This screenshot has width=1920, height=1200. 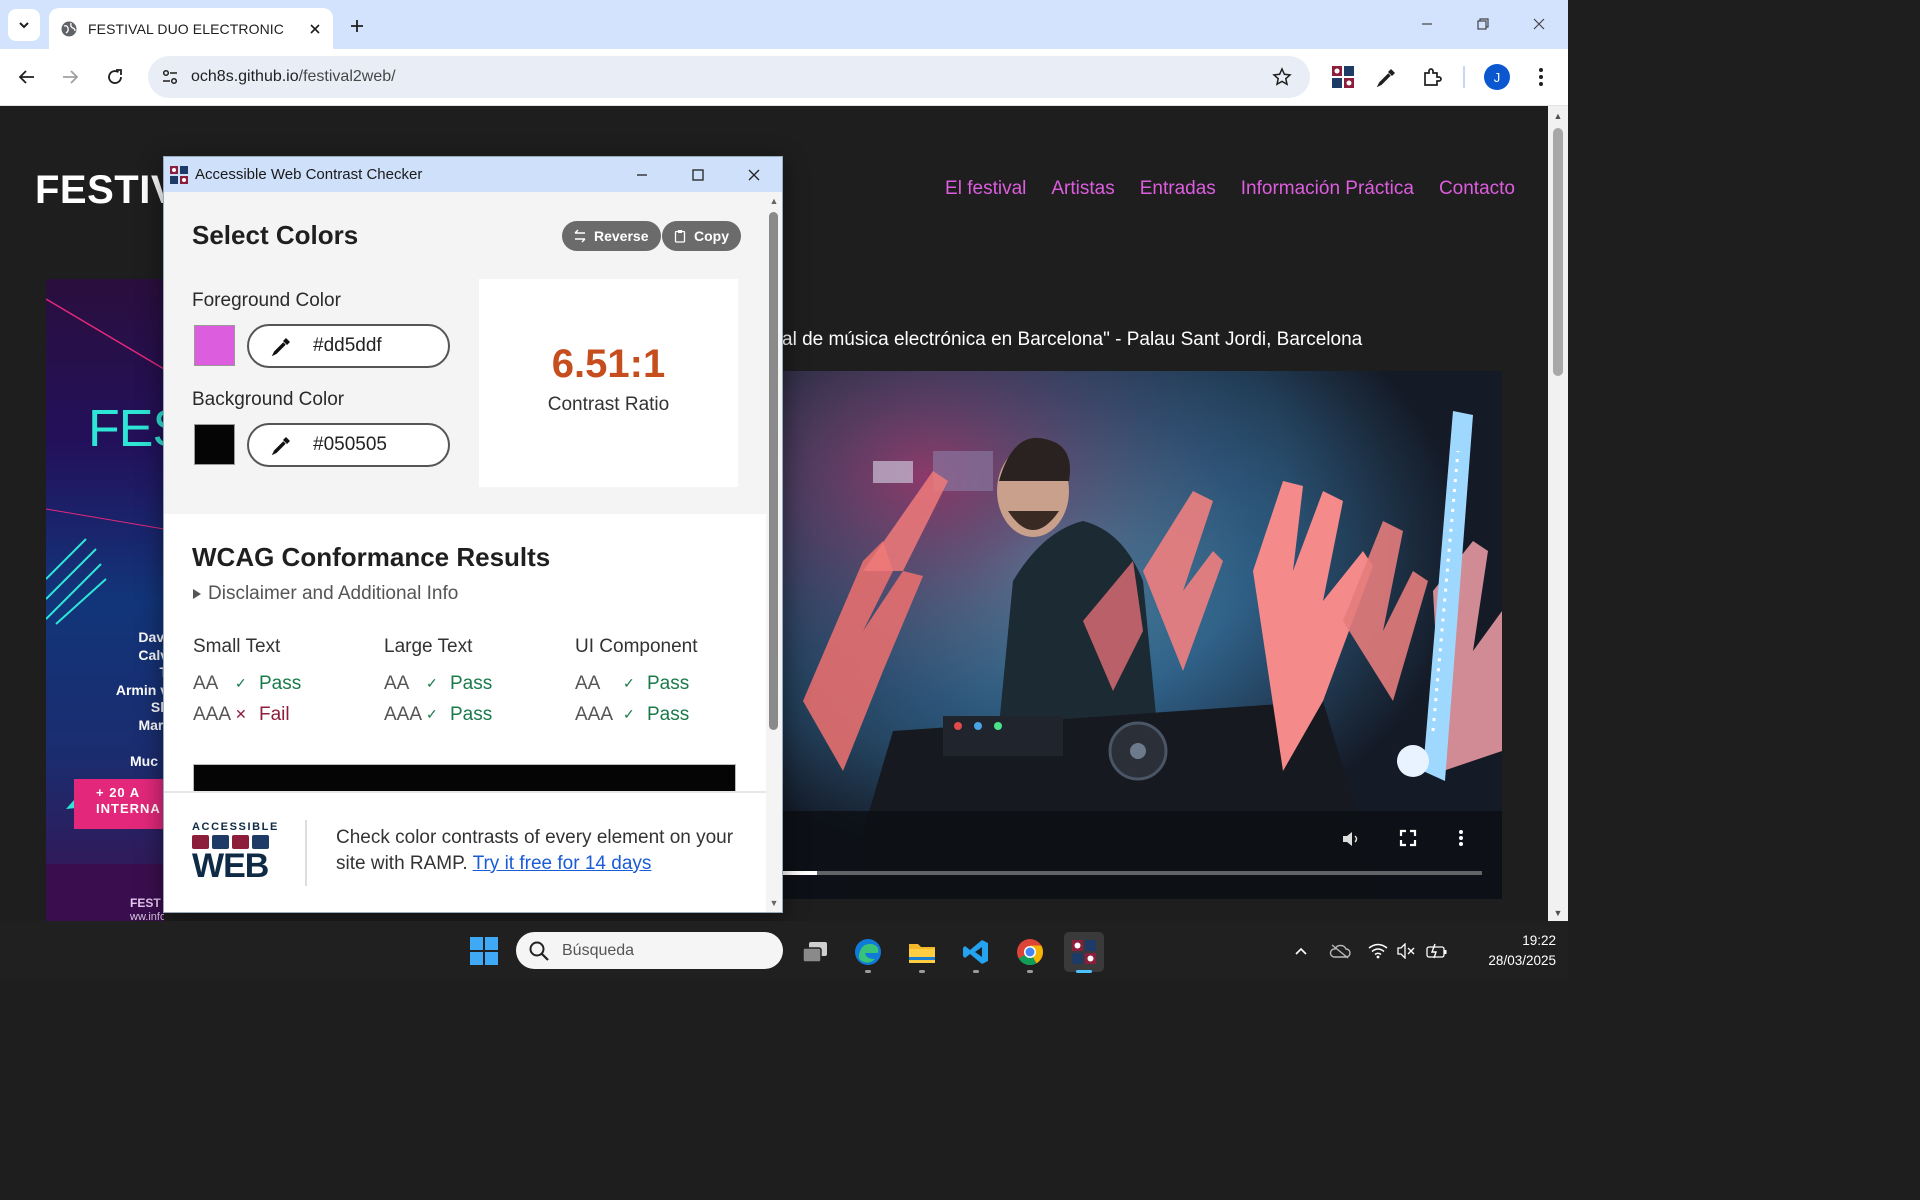 What do you see at coordinates (774, 201) in the screenshot?
I see `popup-scroll-up-arrow: ▲` at bounding box center [774, 201].